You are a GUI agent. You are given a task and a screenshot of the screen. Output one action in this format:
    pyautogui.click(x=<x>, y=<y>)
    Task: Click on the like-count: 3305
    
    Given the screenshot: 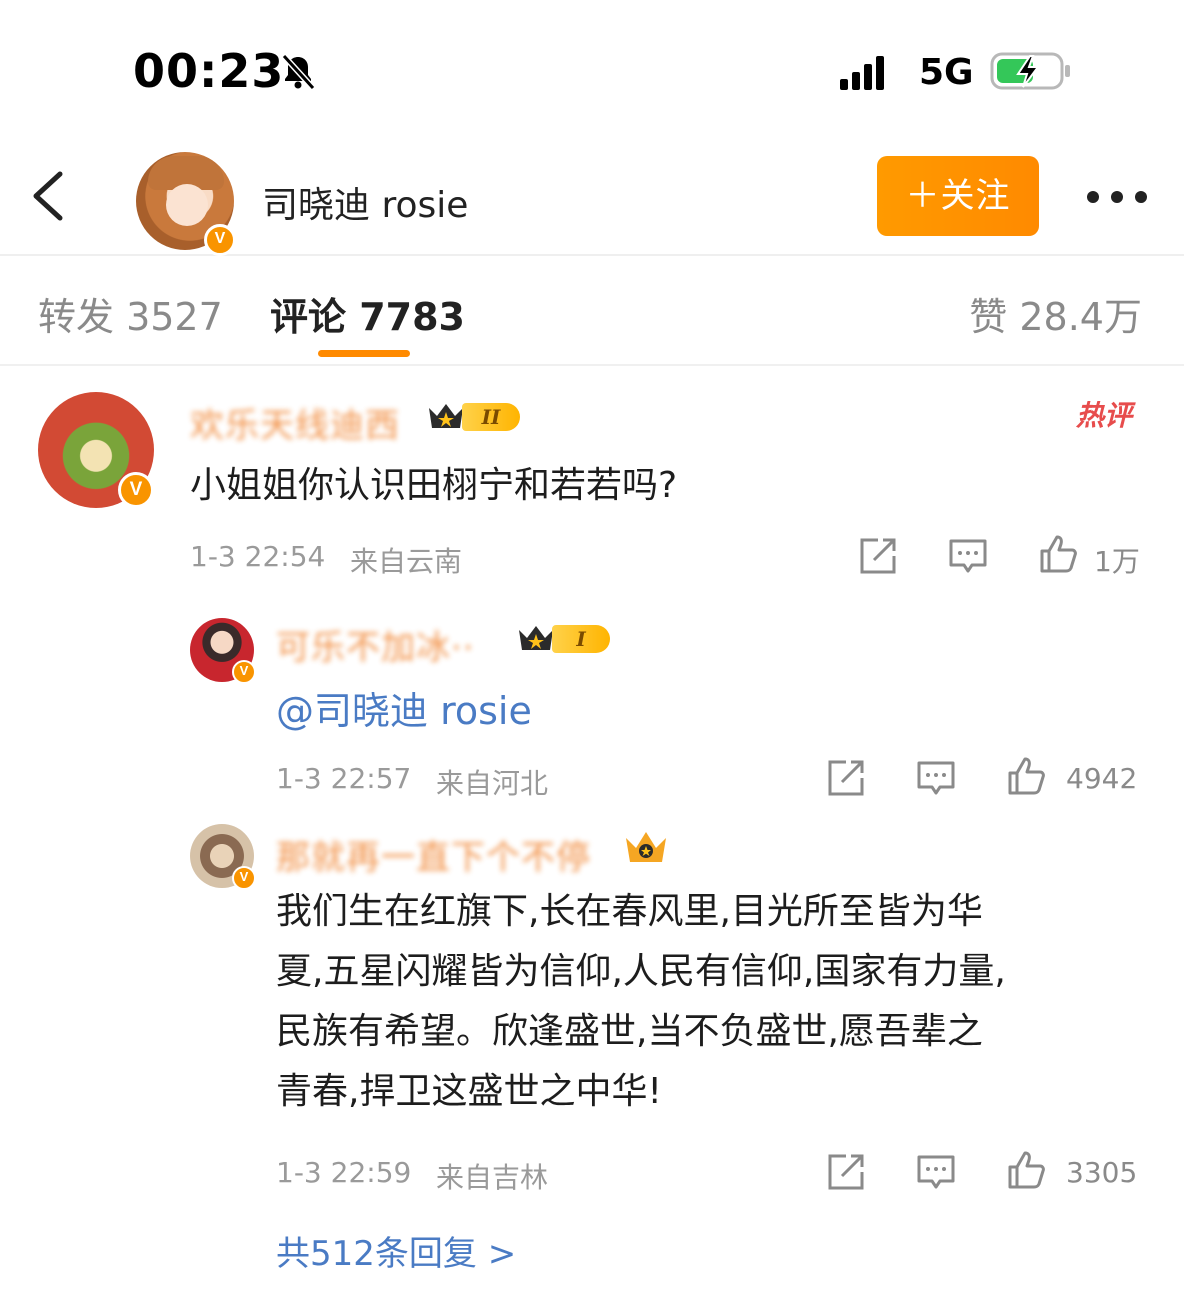 What is the action you would take?
    pyautogui.click(x=1102, y=1172)
    